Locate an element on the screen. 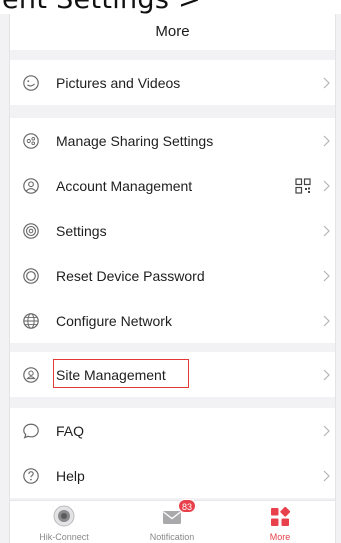 This screenshot has width=341, height=543. settings-icon is located at coordinates (31, 230).